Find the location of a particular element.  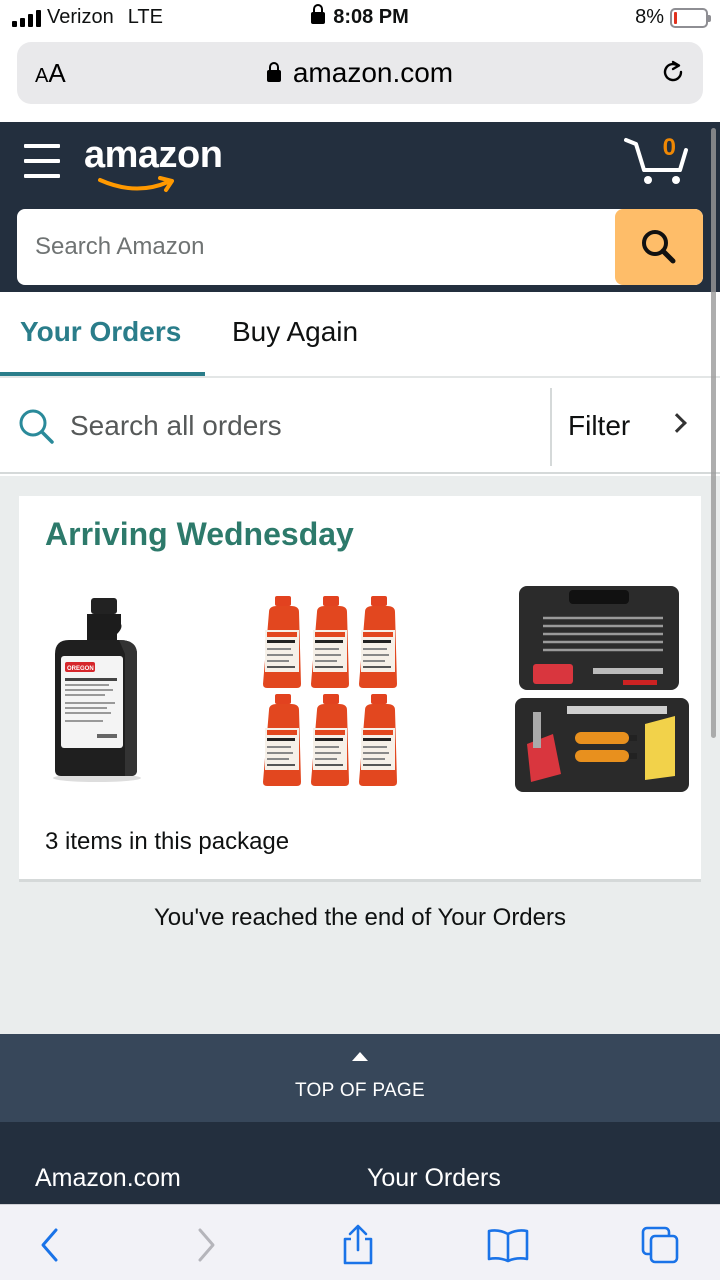

share-icon is located at coordinates (358, 1244).